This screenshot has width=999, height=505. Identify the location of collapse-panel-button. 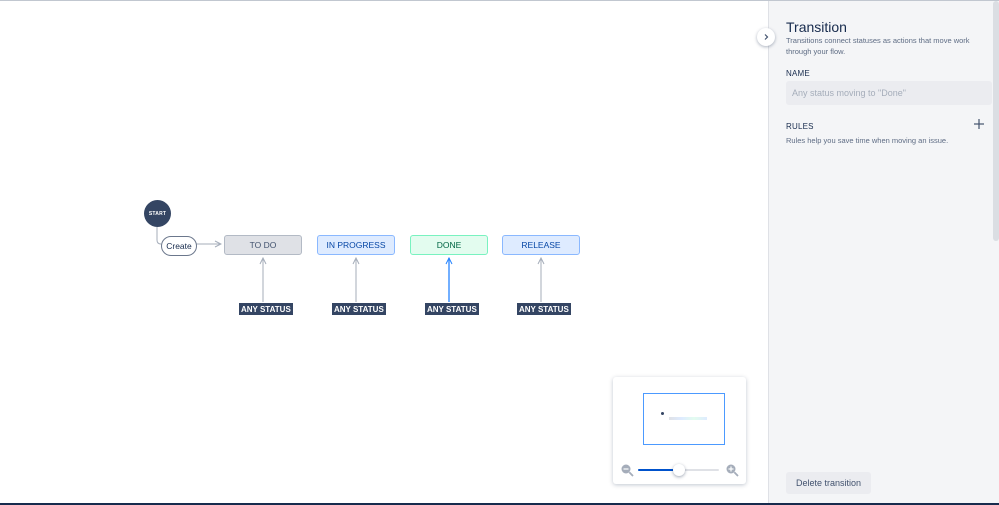
(766, 37).